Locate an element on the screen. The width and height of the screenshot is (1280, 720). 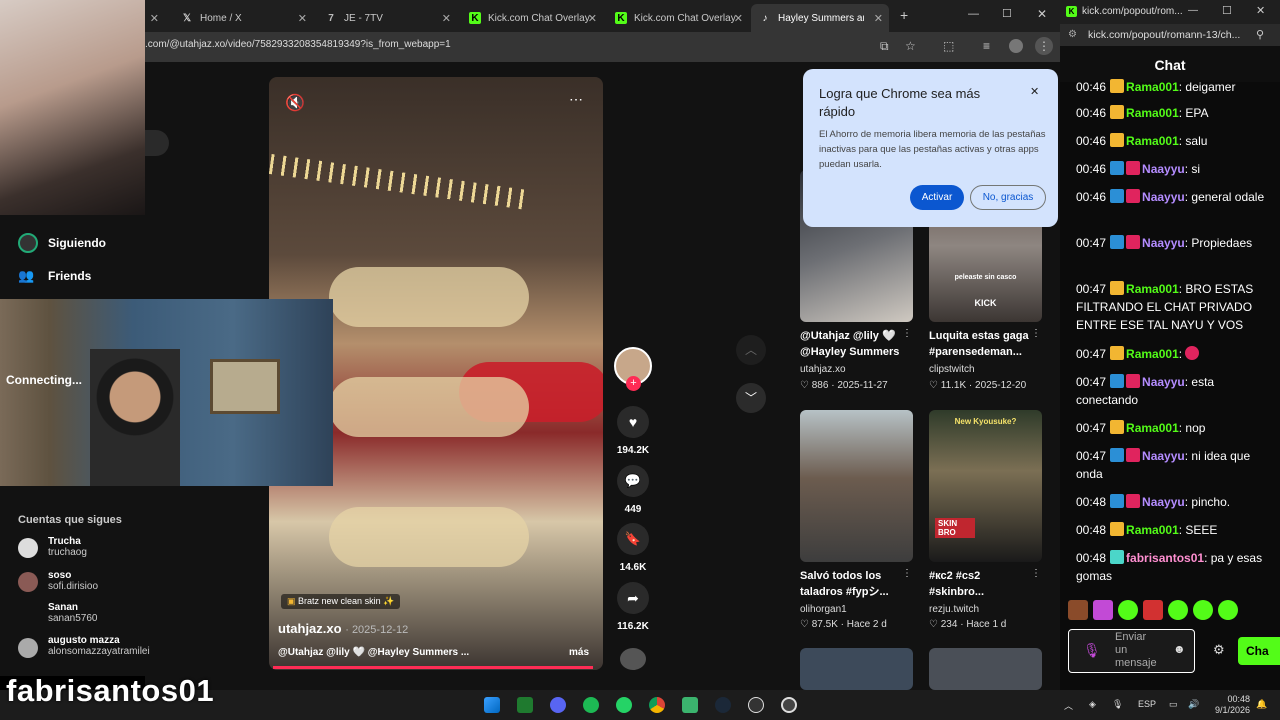
chat-input: 🎙 Enviar un mensaje ☻ is located at coordinates (1131, 651).